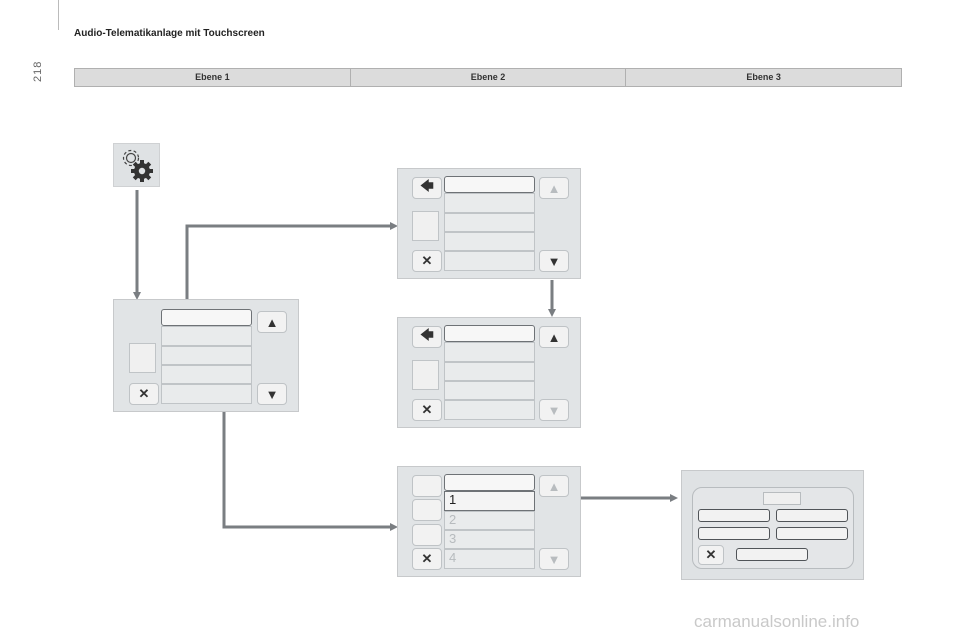 The width and height of the screenshot is (960, 640). I want to click on level2-panel-top: 🡄 ▲ ▼ ✕, so click(489, 223).